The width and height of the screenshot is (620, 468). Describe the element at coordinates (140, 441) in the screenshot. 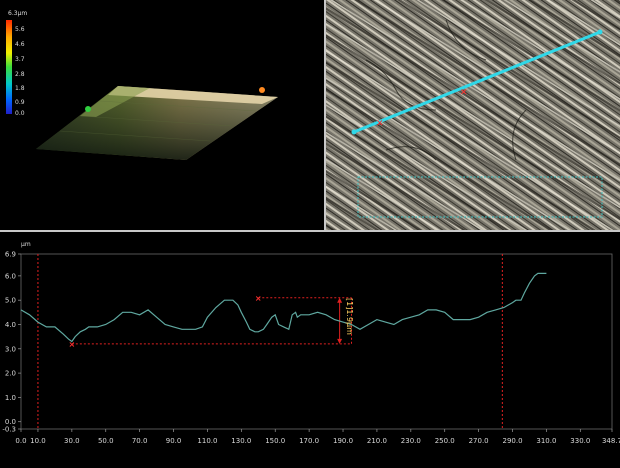

I see `x-tick-label: 70.0` at that location.